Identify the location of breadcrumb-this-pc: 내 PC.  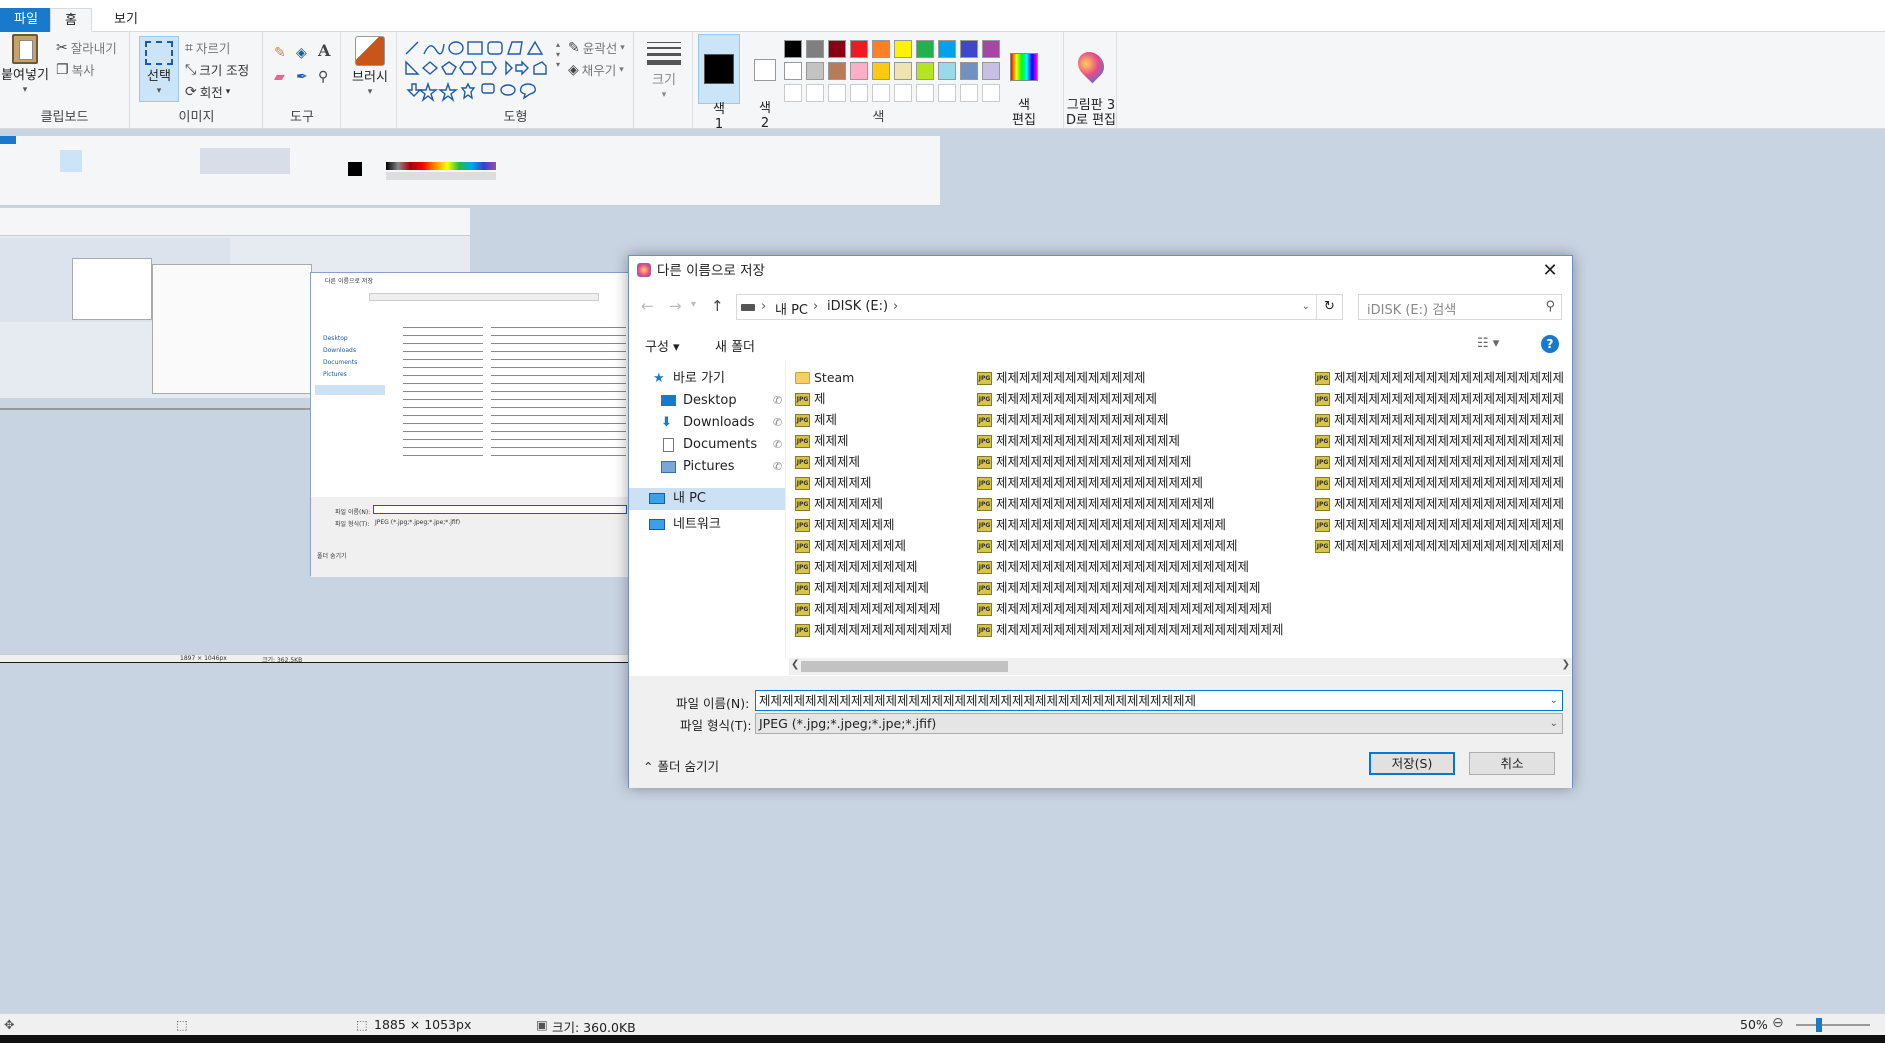
(791, 308).